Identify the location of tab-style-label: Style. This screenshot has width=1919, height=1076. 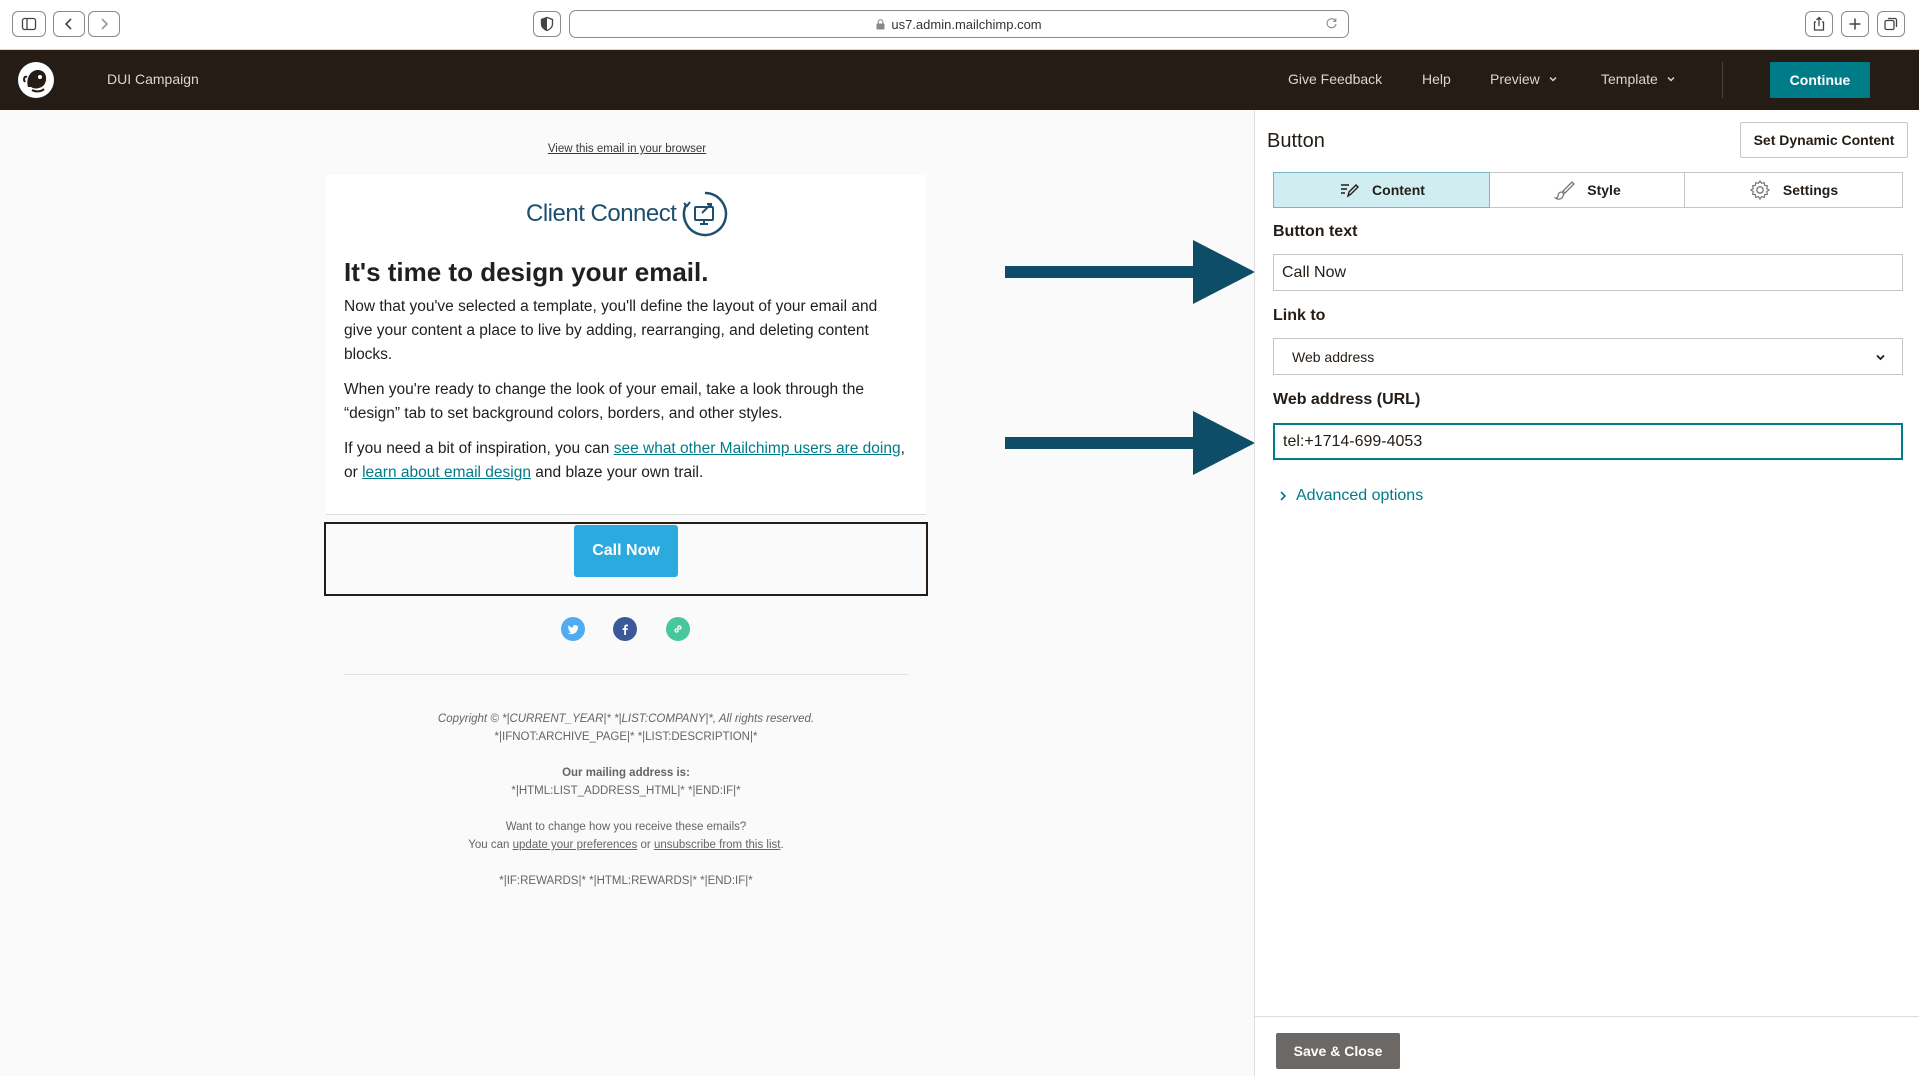
(1604, 190).